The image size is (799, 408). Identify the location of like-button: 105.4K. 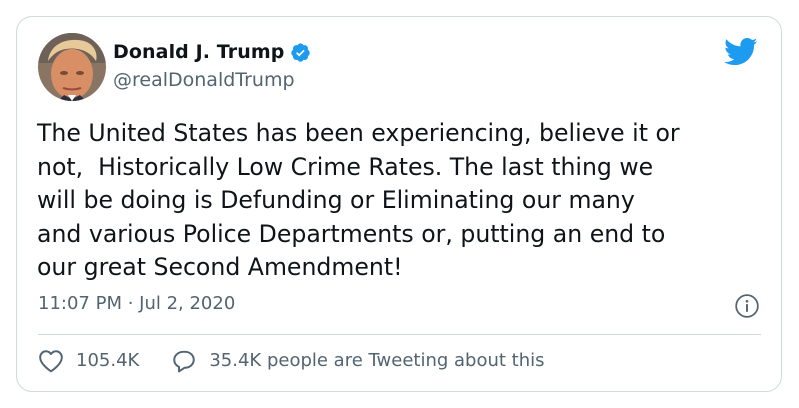
(88, 361).